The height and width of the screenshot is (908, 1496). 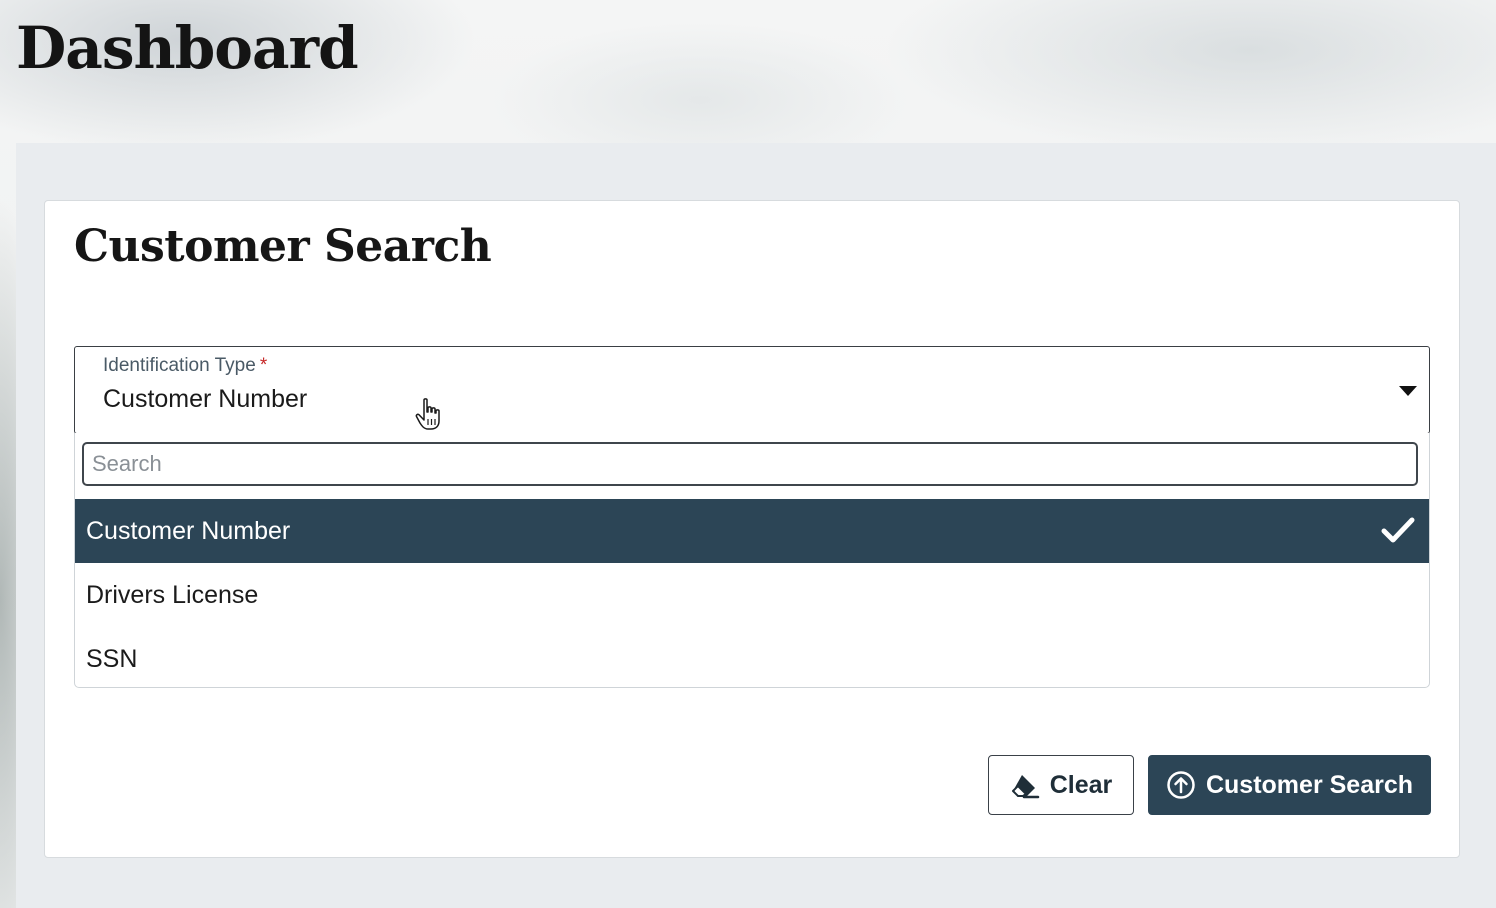 What do you see at coordinates (1309, 784) in the screenshot?
I see `customer-search-button-label: Customer Search` at bounding box center [1309, 784].